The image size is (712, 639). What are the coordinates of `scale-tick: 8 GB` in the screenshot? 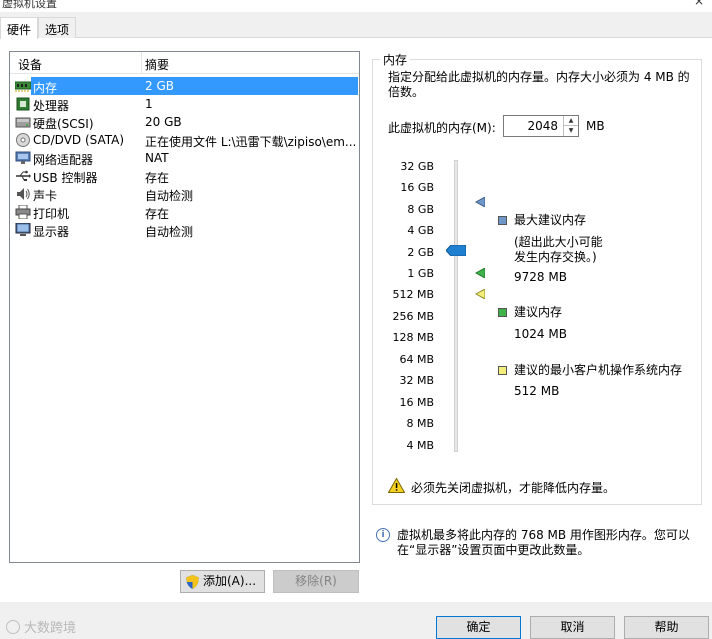 It's located at (420, 209).